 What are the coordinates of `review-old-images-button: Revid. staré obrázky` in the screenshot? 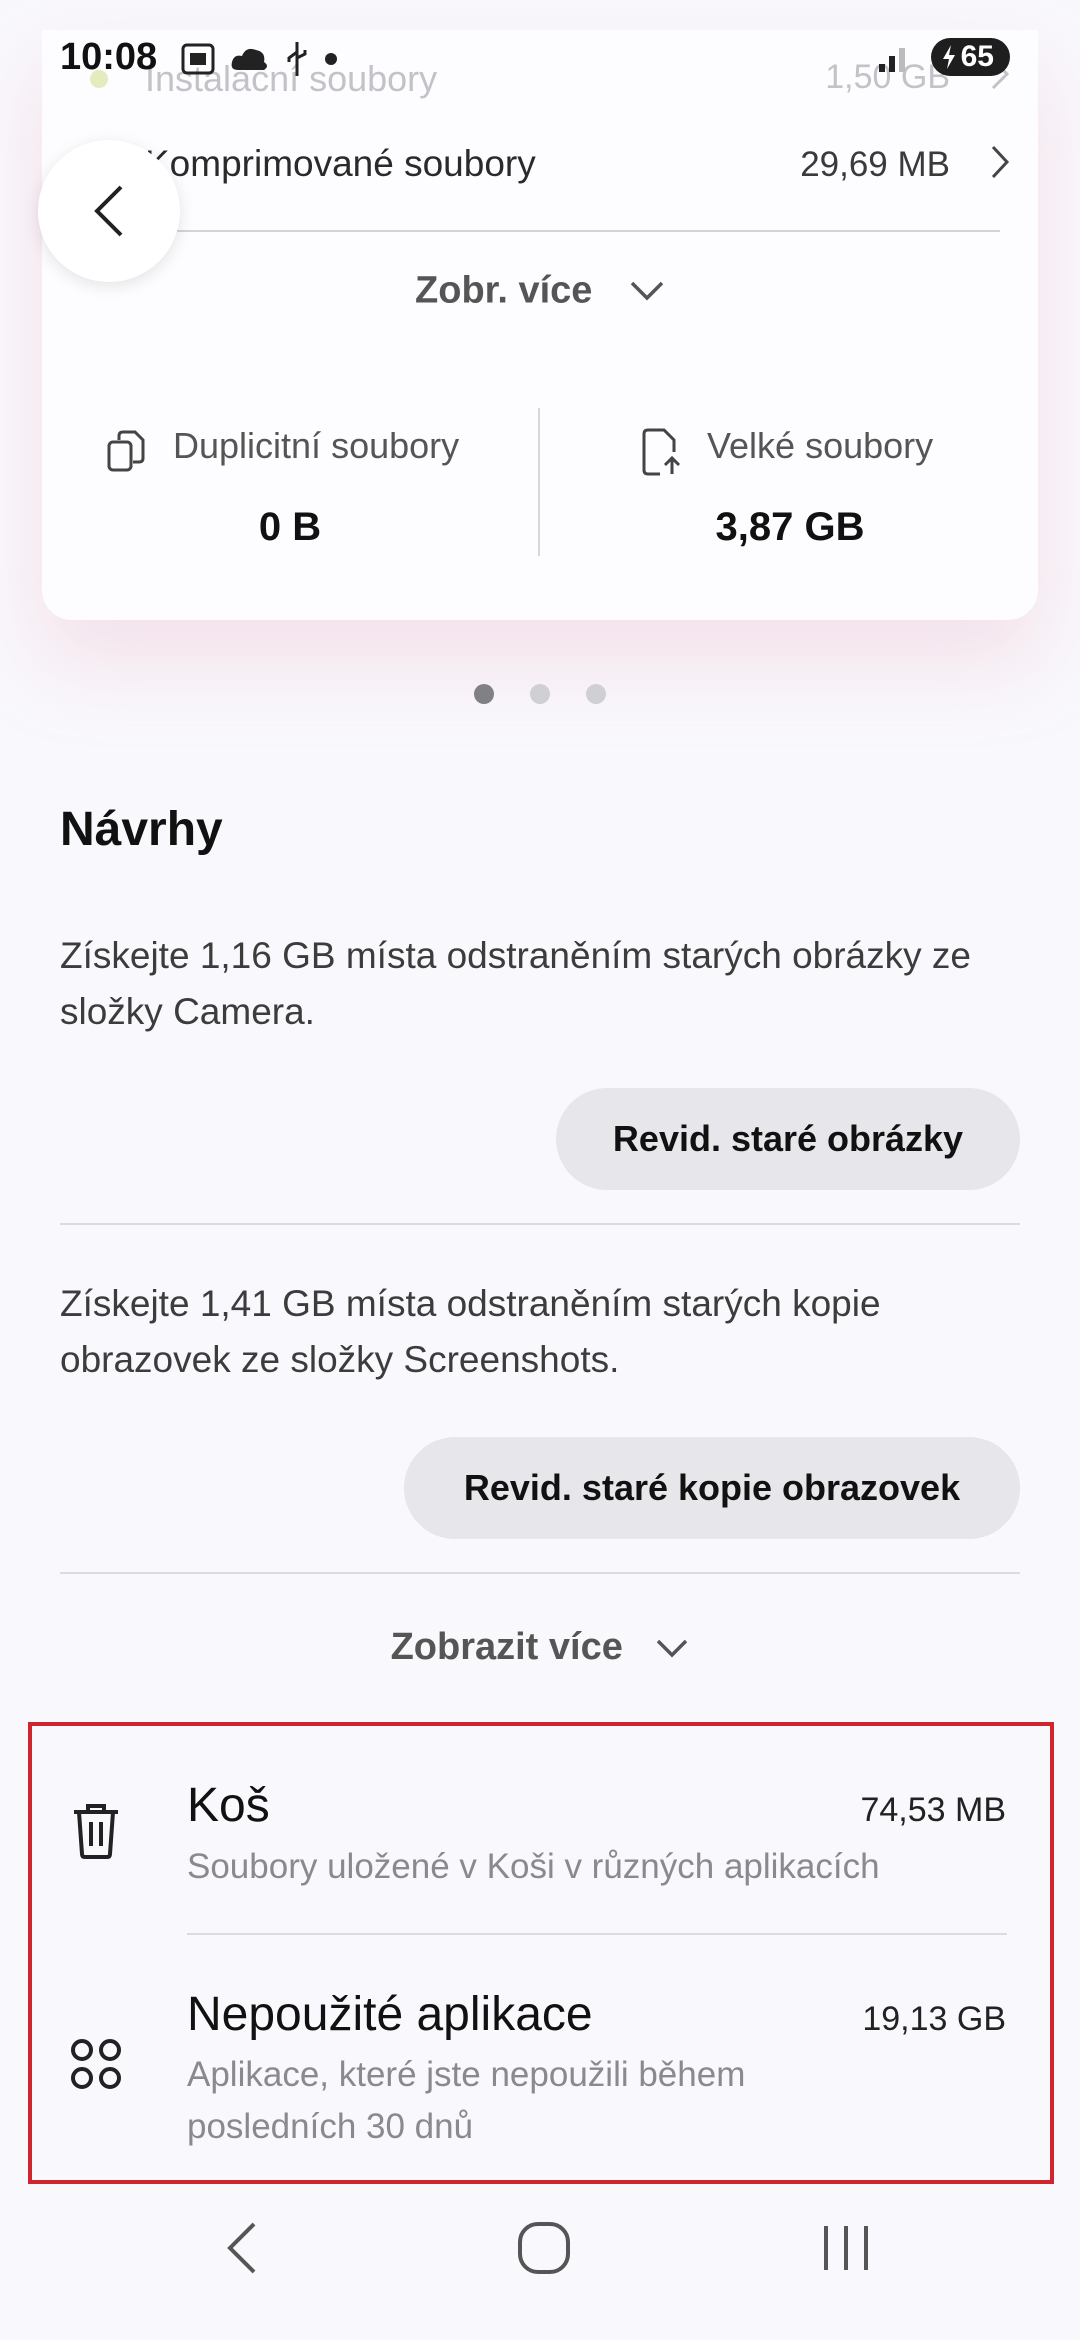 It's located at (788, 1139).